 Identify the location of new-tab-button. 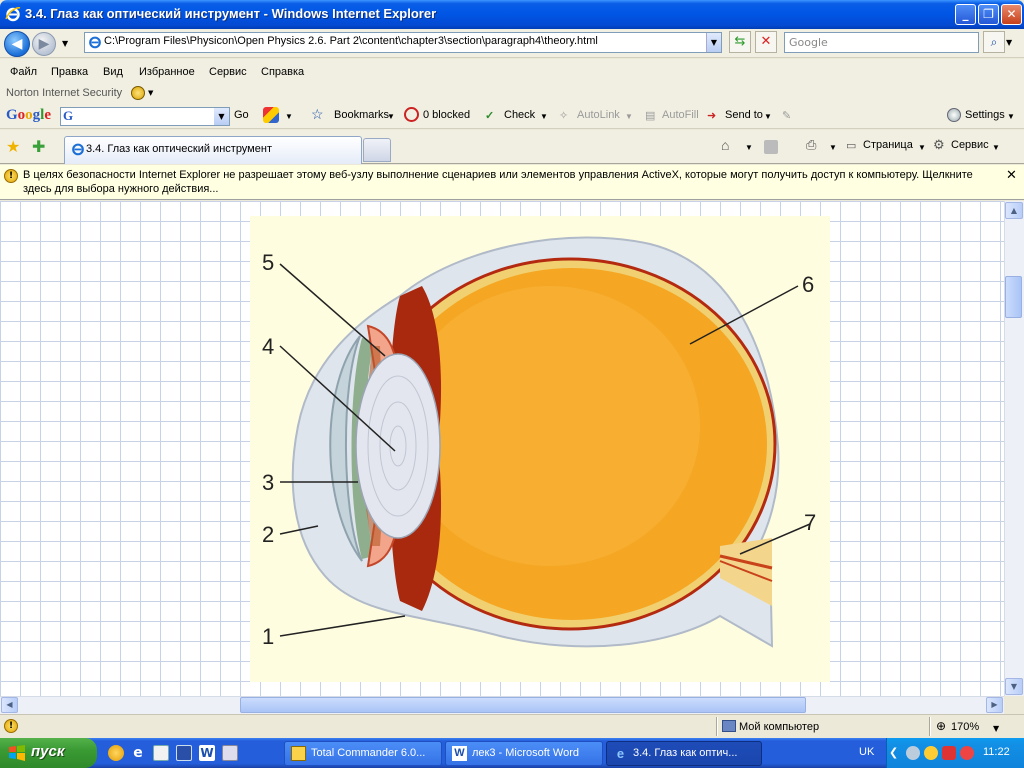
(377, 150).